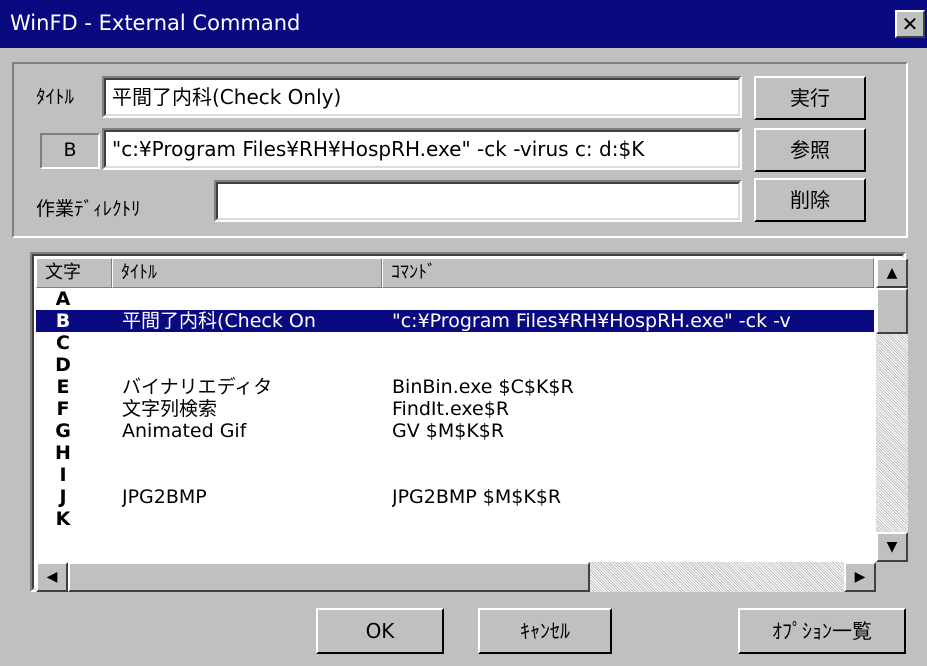 This screenshot has width=927, height=666. What do you see at coordinates (451, 409) in the screenshot?
I see `row-command-cell: FindIt.exe$R` at bounding box center [451, 409].